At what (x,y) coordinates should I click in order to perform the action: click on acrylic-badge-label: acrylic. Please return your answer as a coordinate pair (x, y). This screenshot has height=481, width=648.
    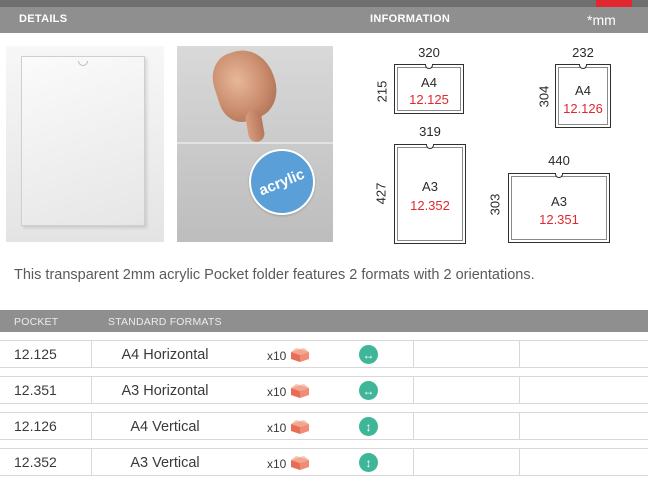
    Looking at the image, I should click on (282, 182).